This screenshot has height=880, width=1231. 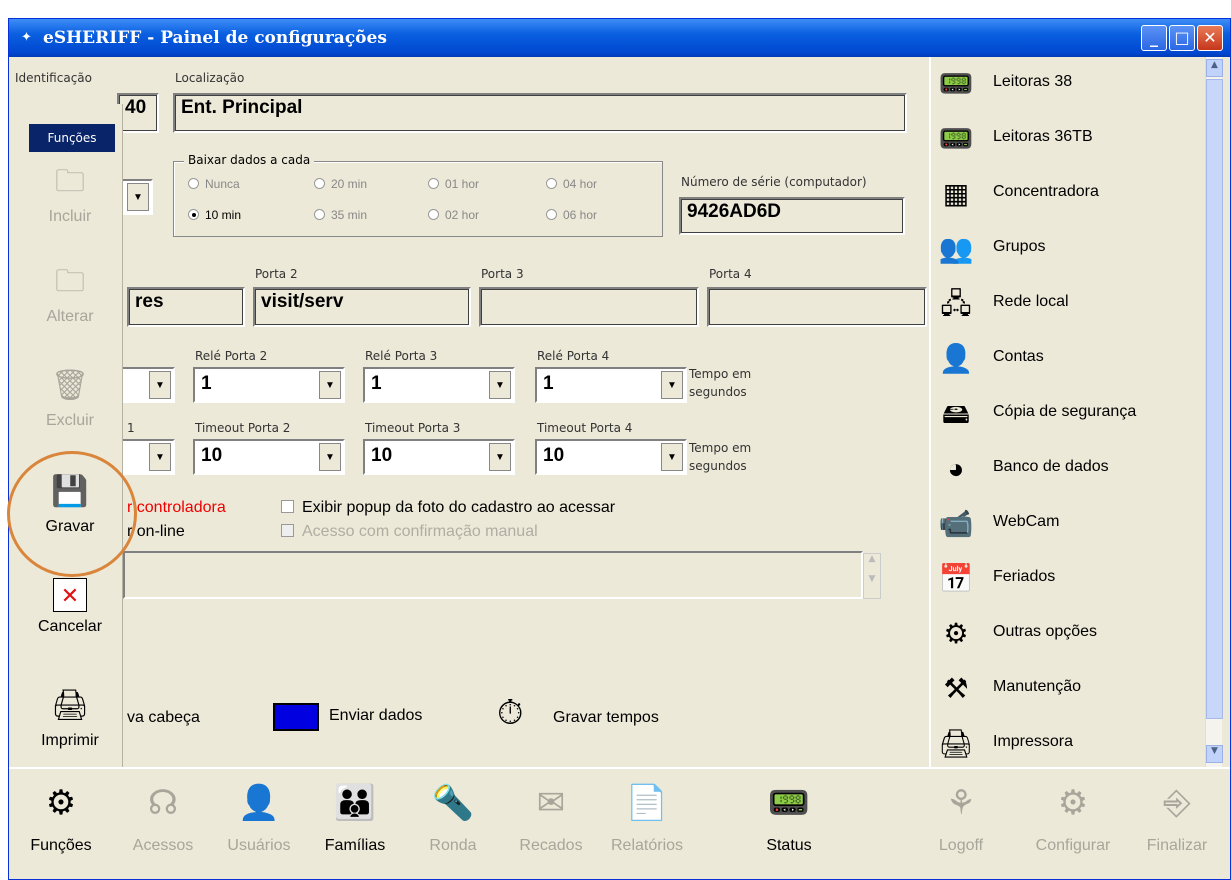 I want to click on right-item-impressora: 🖨 Impressora, so click(x=1077, y=745).